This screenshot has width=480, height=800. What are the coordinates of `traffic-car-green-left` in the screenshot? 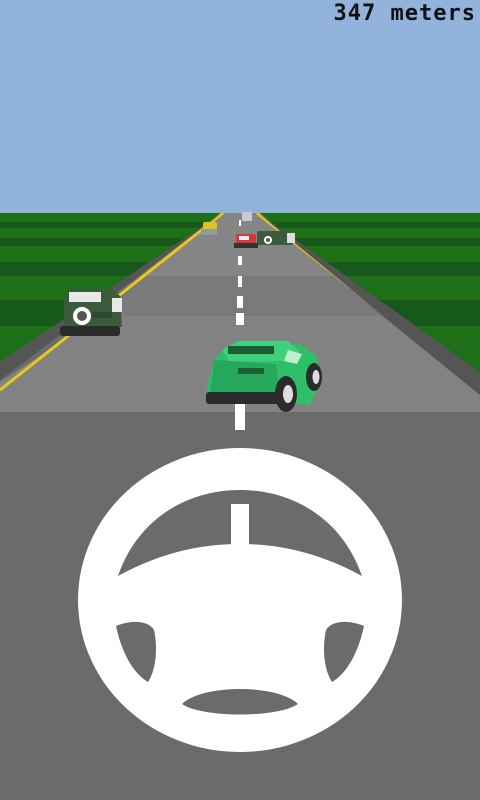 It's located at (91, 312).